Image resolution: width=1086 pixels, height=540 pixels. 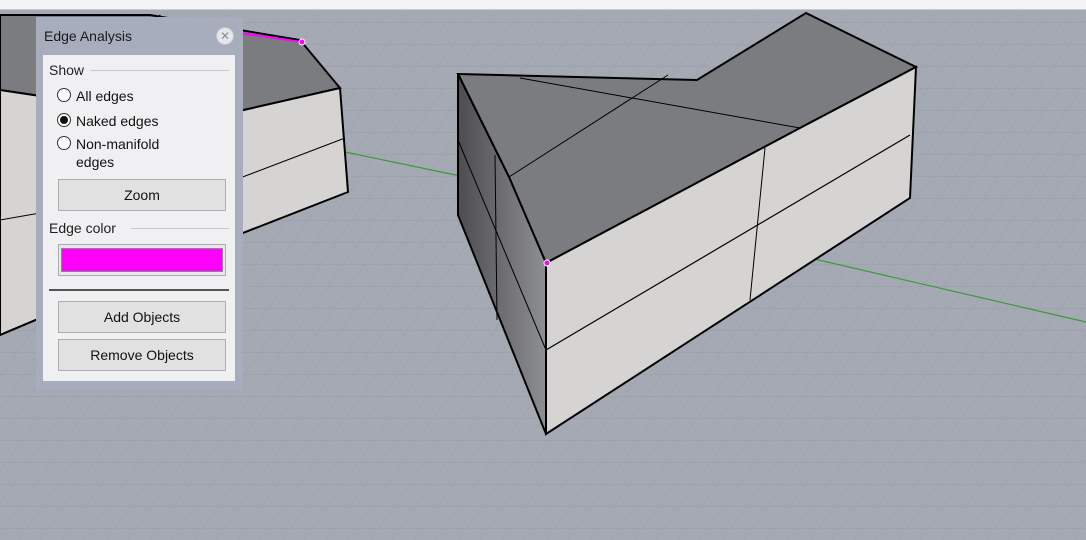 I want to click on edge-color-label: Edge color, so click(x=85, y=228).